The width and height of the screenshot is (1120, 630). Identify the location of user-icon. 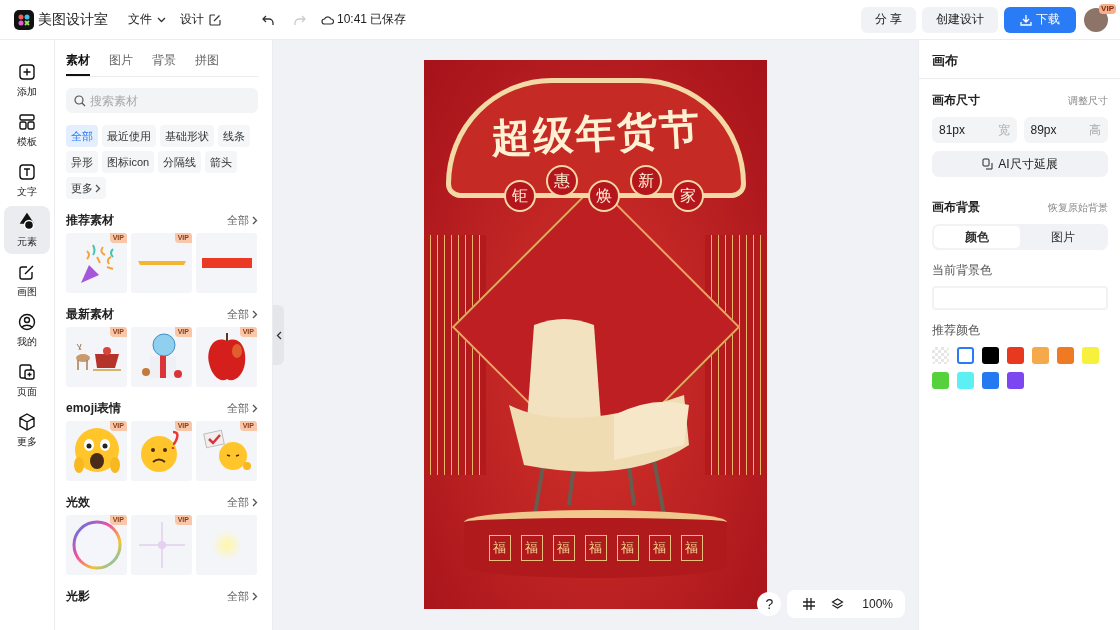
(27, 321).